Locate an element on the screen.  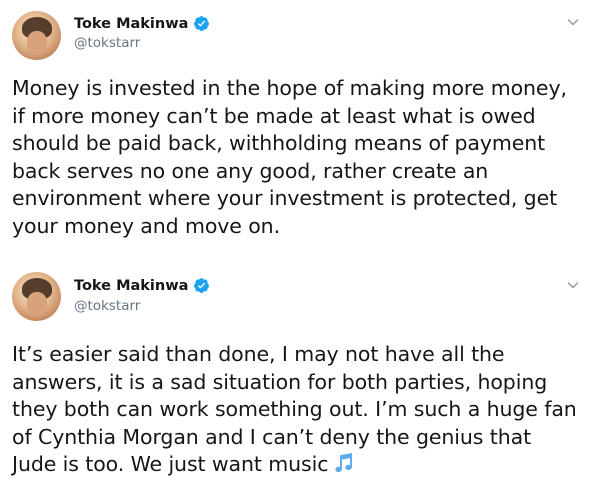
tweet-text-line-last: Jude is too. We just want music is located at coordinates (295, 465).